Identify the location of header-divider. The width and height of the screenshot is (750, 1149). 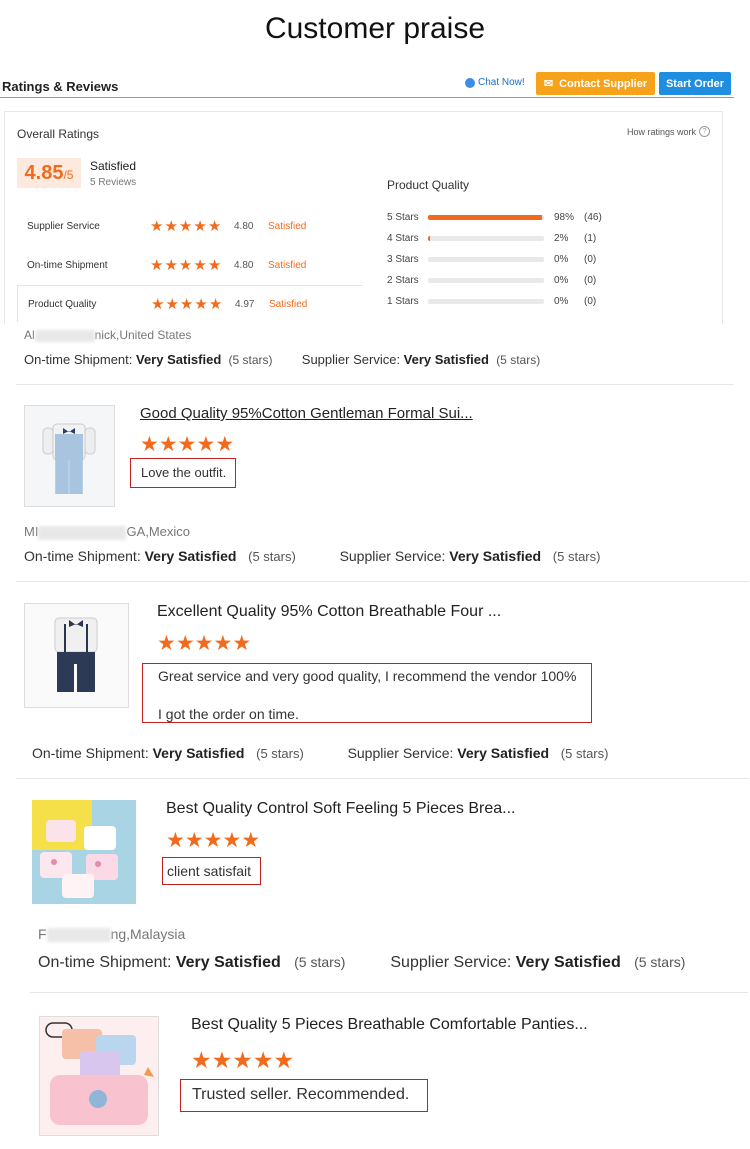
(367, 97).